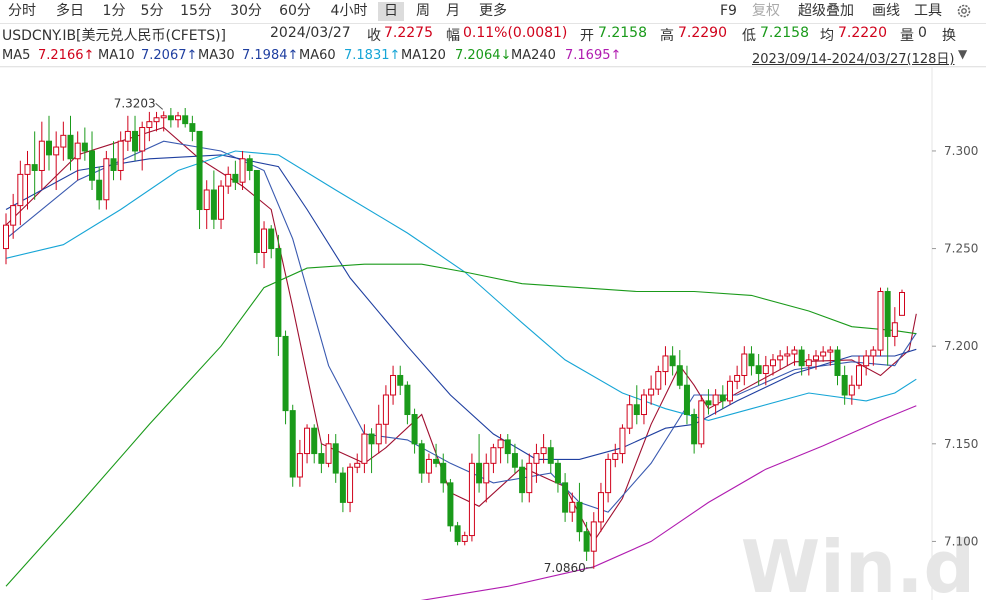 This screenshot has height=600, width=986. Describe the element at coordinates (964, 11) in the screenshot. I see `gear-icon` at that location.